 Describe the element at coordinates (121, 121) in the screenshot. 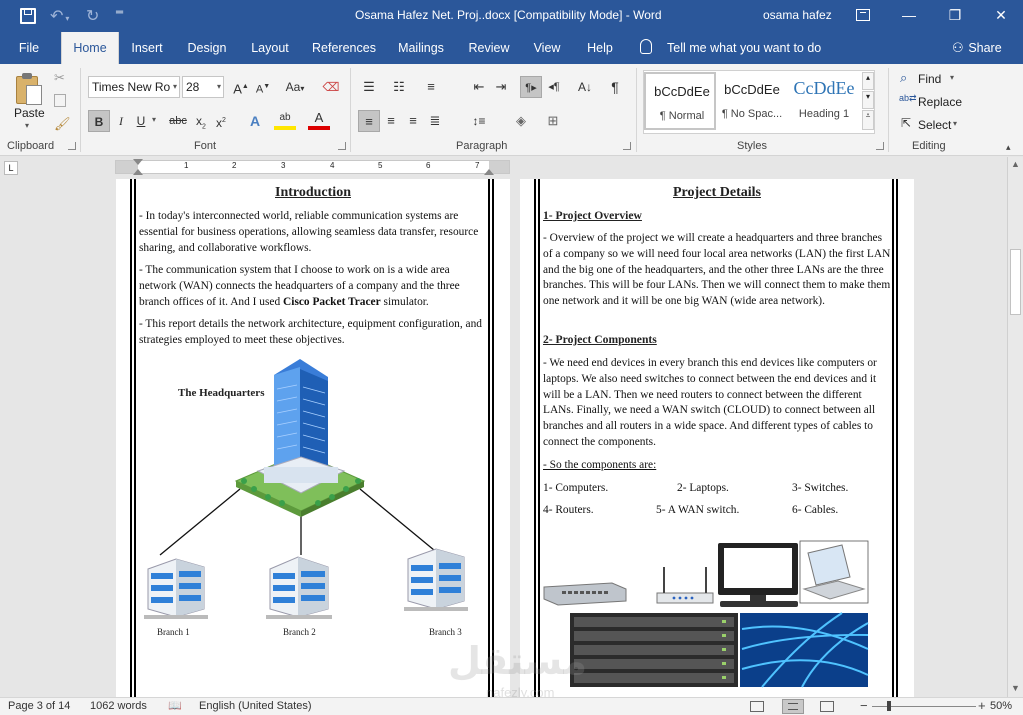

I see `italic-button: I` at that location.